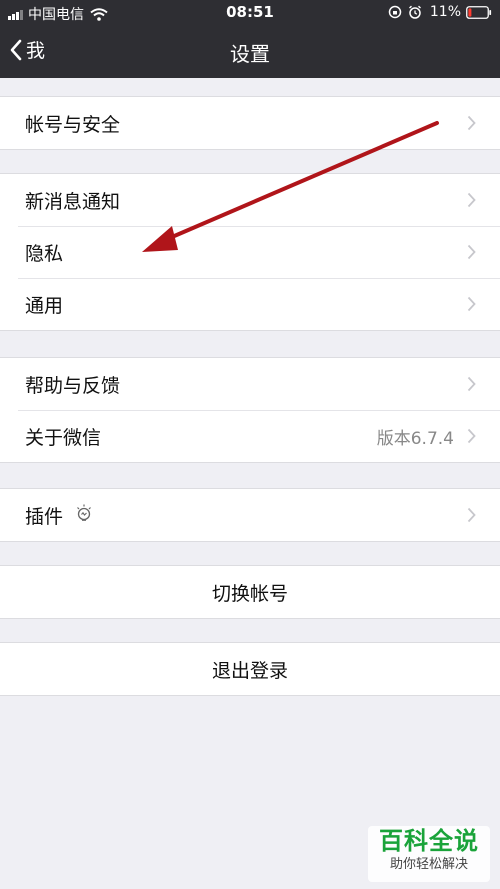 The image size is (500, 889). I want to click on rotation-lock-icon, so click(395, 12).